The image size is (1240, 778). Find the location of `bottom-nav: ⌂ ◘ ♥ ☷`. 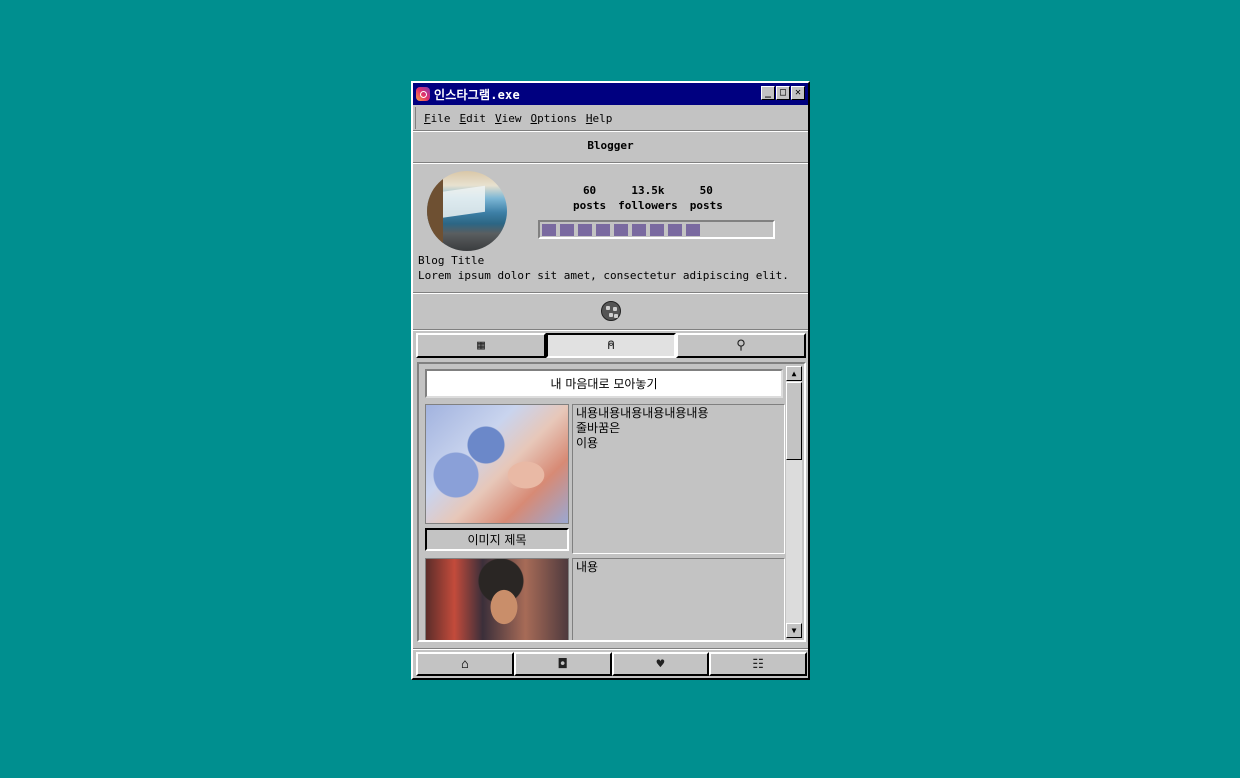

bottom-nav: ⌂ ◘ ♥ ☷ is located at coordinates (611, 664).